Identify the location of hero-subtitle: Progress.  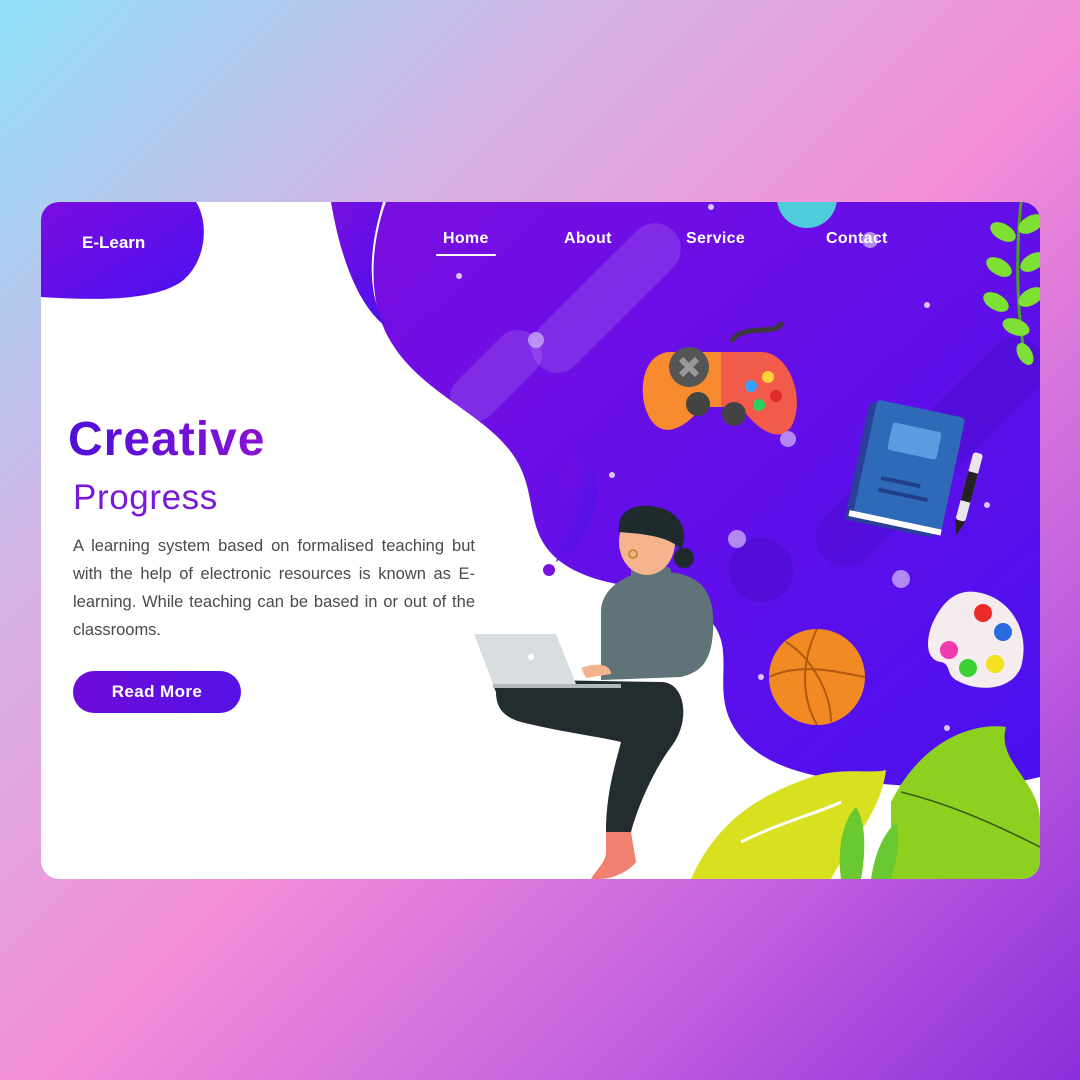
(145, 497).